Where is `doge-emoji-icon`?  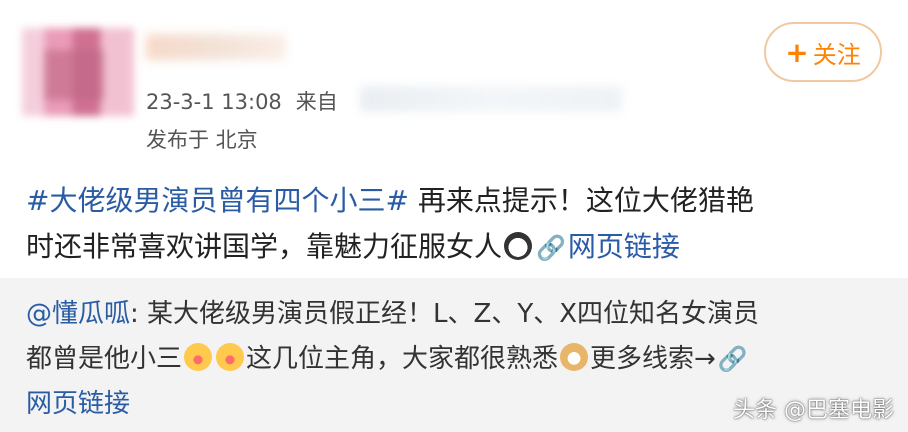
doge-emoji-icon is located at coordinates (574, 357).